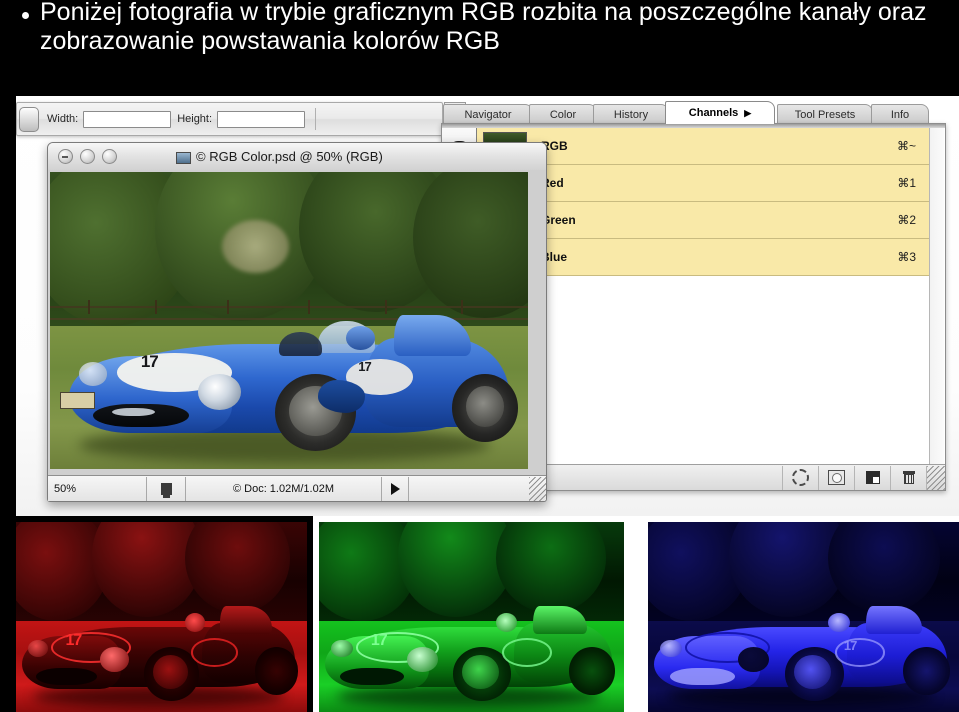 The height and width of the screenshot is (712, 959). I want to click on play-triangle-icon, so click(395, 488).